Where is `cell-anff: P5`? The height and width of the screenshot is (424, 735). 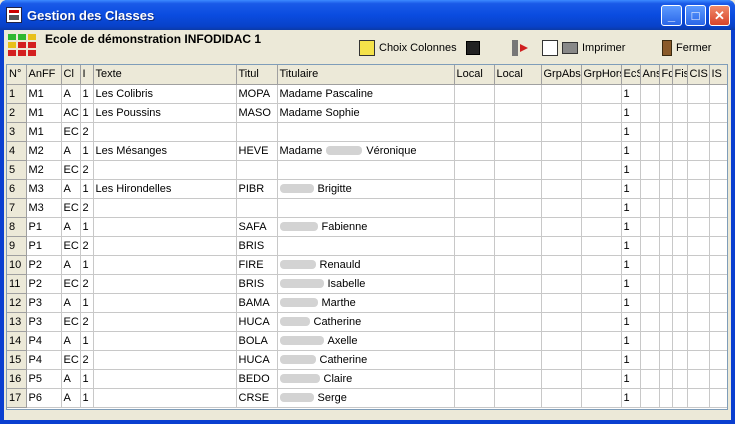 cell-anff: P5 is located at coordinates (44, 379).